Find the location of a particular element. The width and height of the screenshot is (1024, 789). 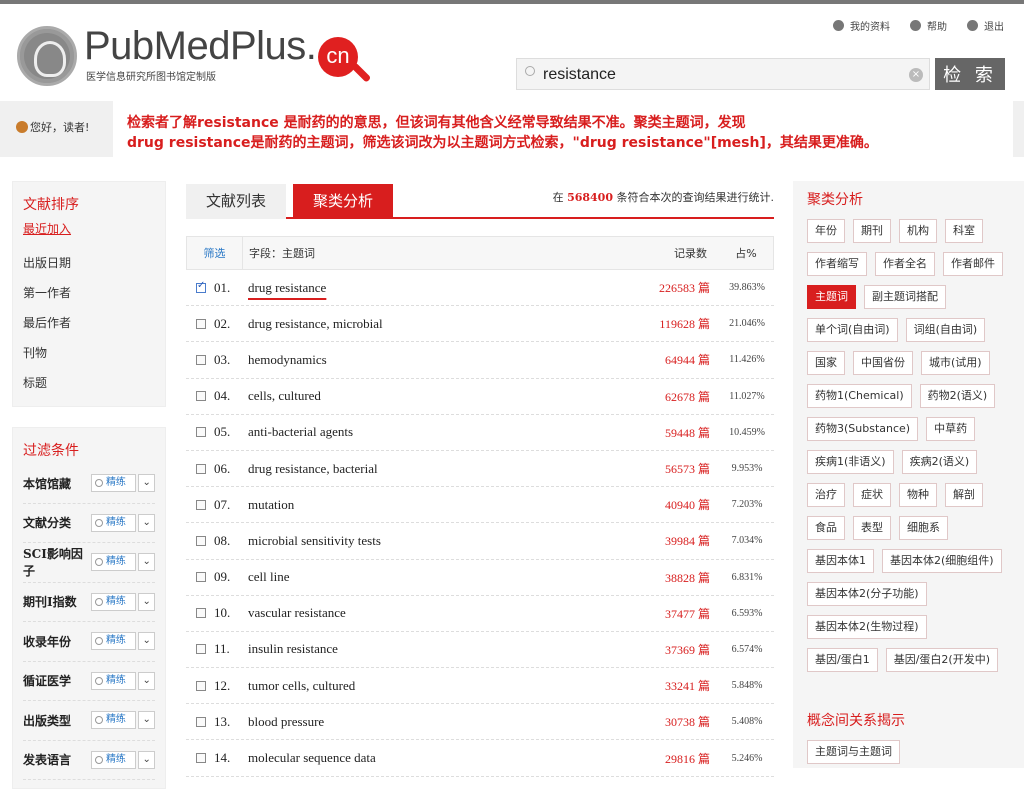

cluster-chip: 基因本体2(分子功能) is located at coordinates (867, 594).